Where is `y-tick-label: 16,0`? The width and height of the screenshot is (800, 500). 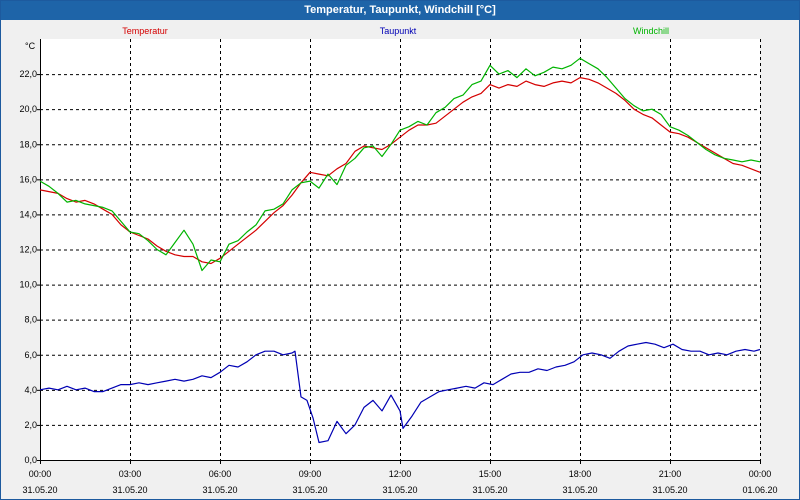 y-tick-label: 16,0 is located at coordinates (28, 179).